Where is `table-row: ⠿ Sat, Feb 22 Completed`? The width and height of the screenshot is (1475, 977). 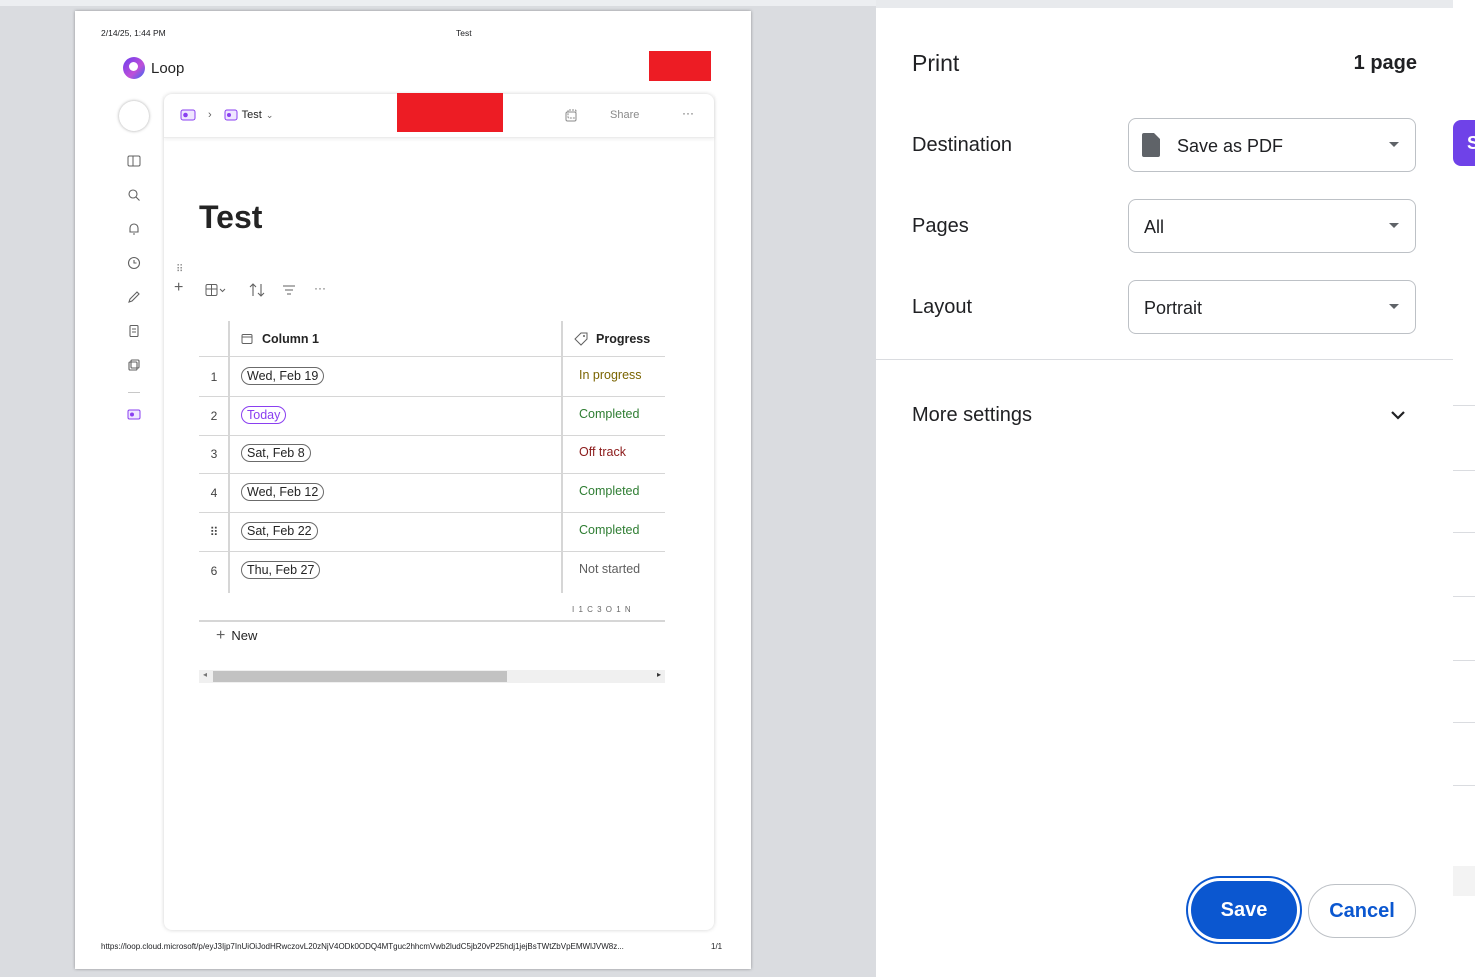
table-row: ⠿ Sat, Feb 22 Completed is located at coordinates (432, 532).